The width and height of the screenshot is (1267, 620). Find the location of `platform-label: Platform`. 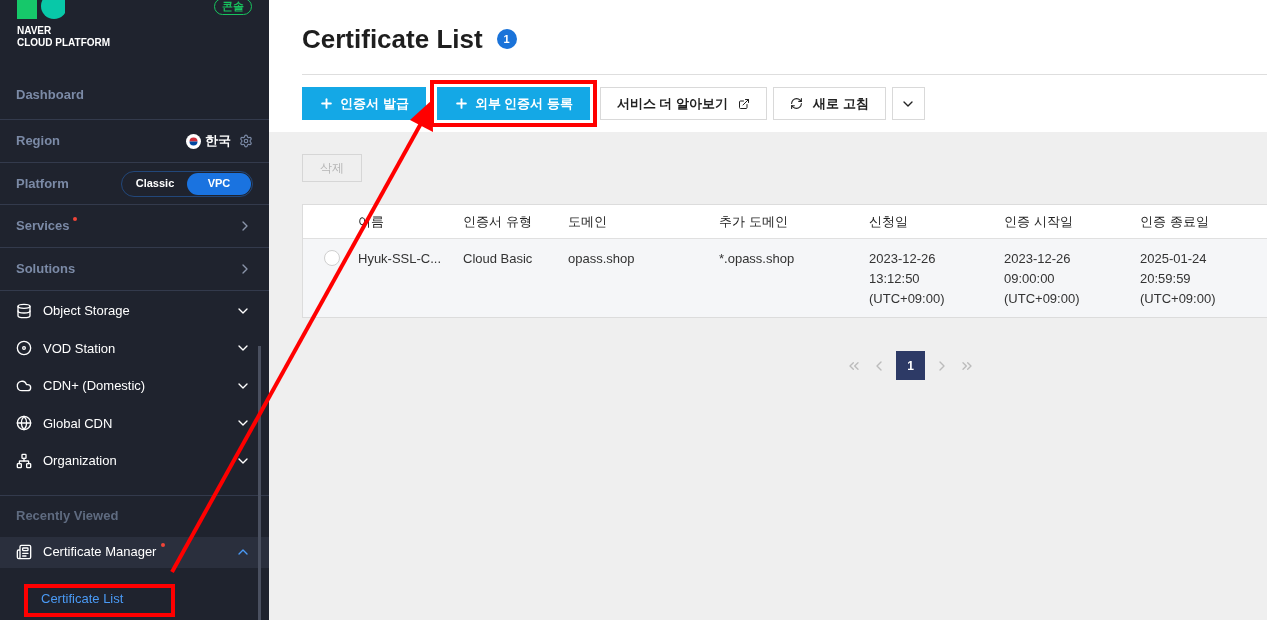

platform-label: Platform is located at coordinates (42, 183).